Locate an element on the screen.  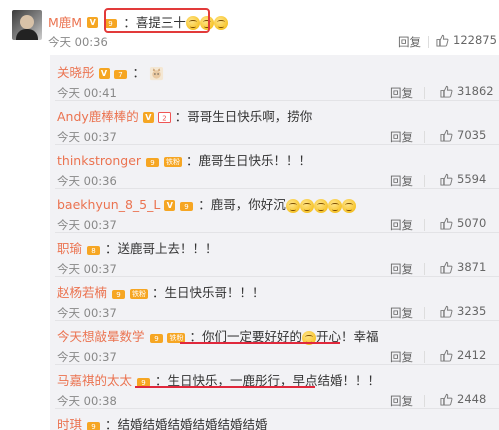
reply-line: 赵杨若楠 9 铁粉 ：生日快乐哥！！！ is located at coordinates (161, 291).